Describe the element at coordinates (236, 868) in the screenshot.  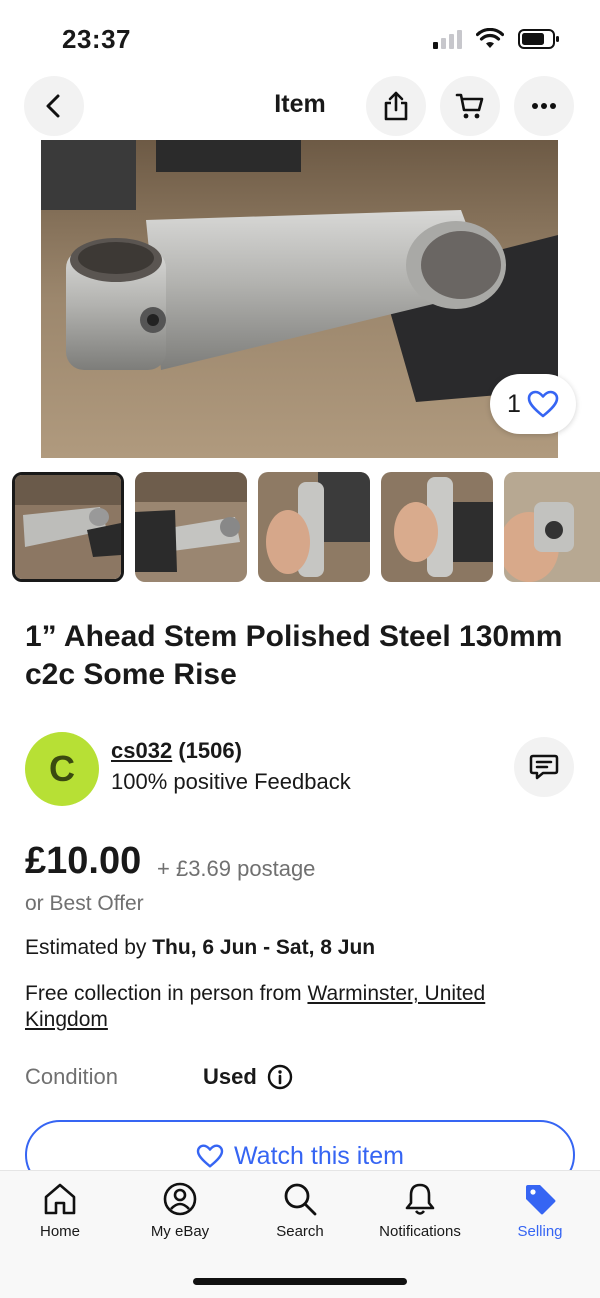
I see `postage-cost: + £3.69 postage` at that location.